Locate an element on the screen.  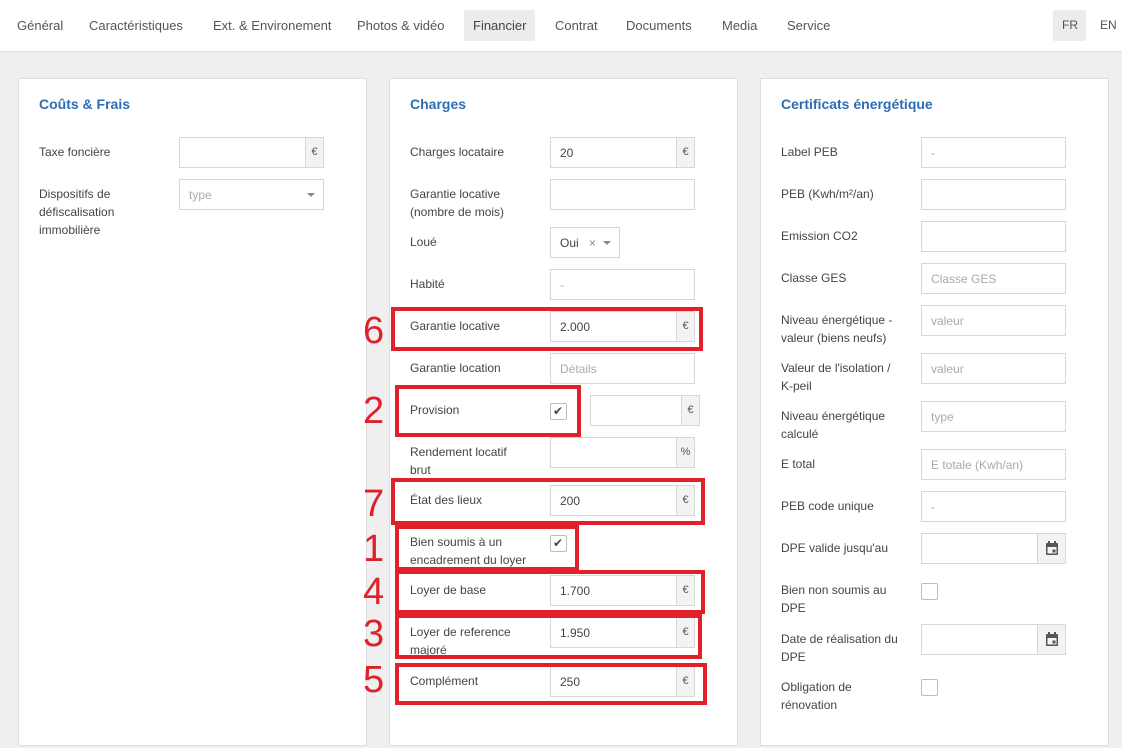
provision-input: € is located at coordinates (645, 410).